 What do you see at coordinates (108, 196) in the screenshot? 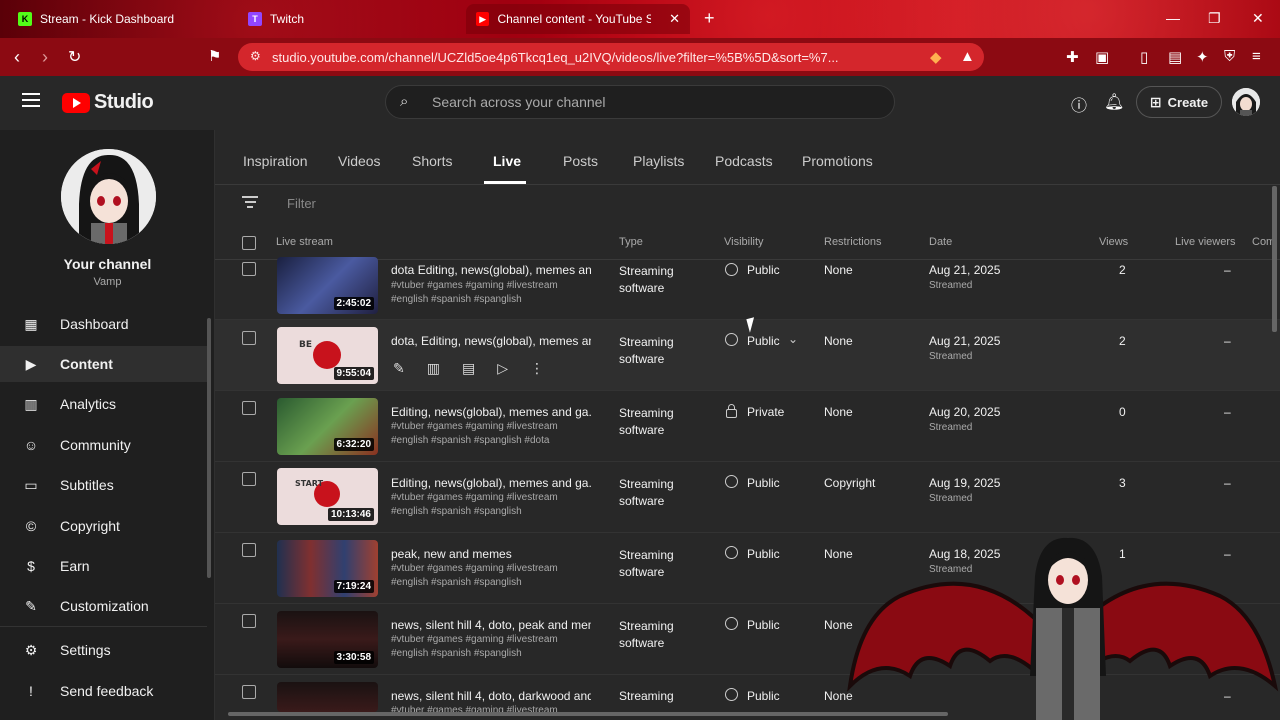
I see `channel-avatar` at bounding box center [108, 196].